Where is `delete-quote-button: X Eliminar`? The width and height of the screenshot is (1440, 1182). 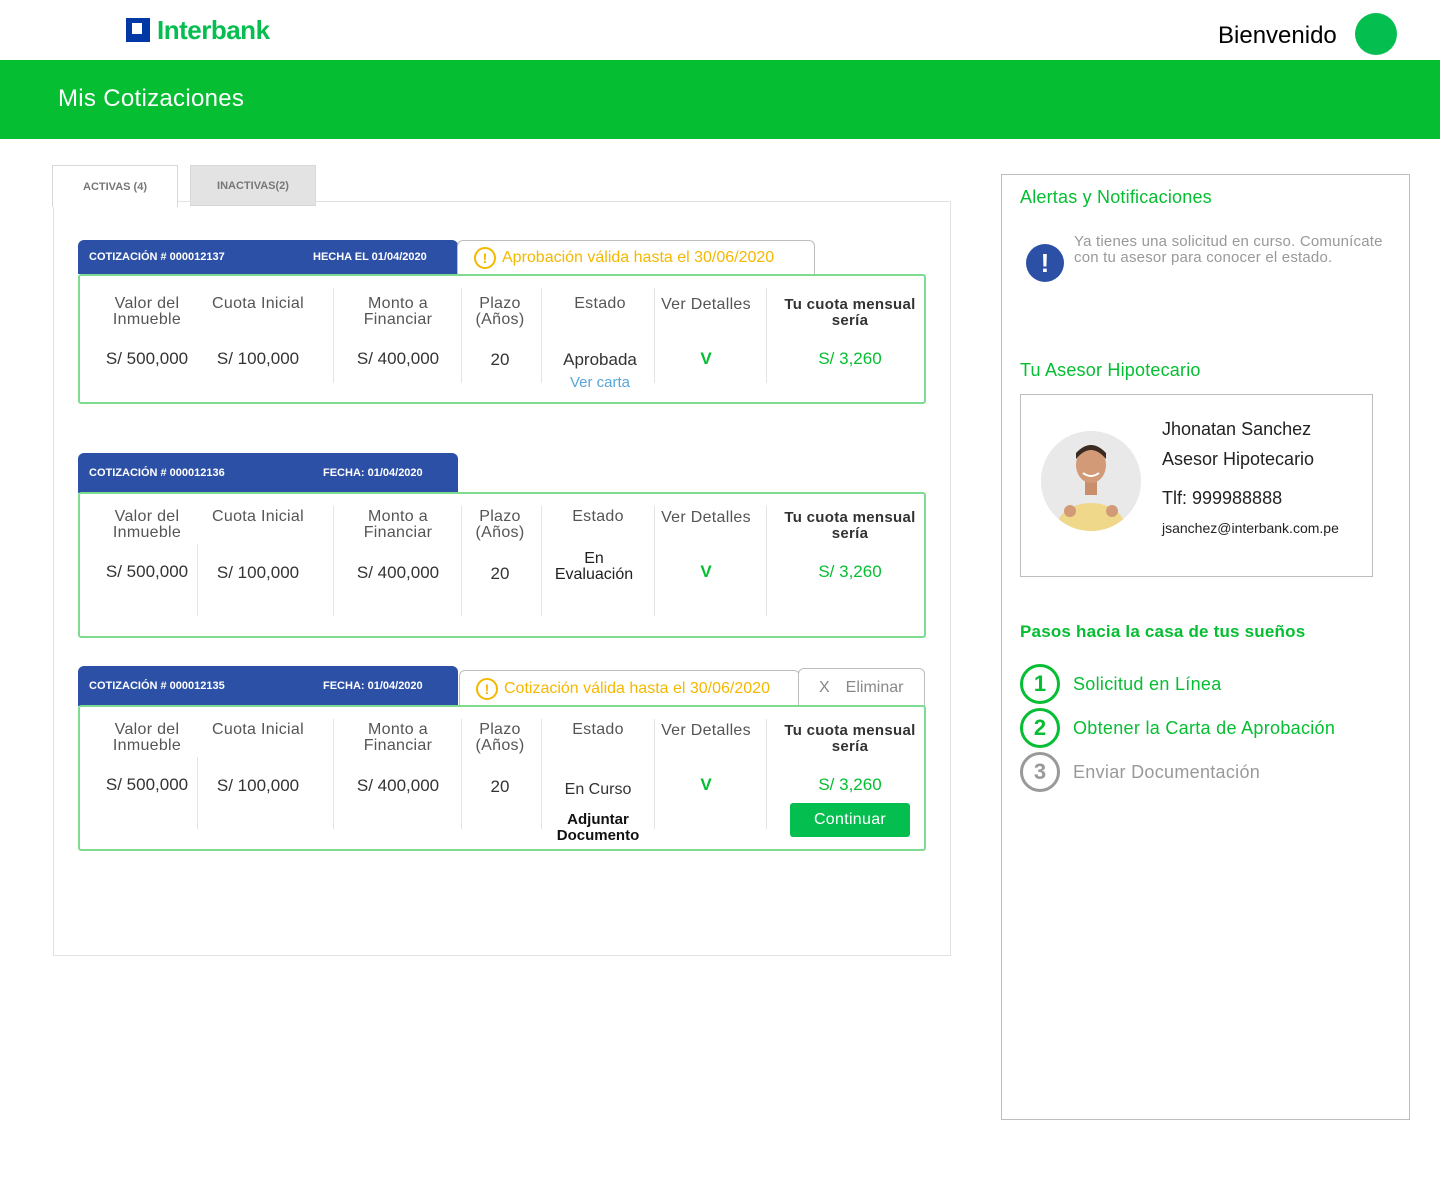 delete-quote-button: X Eliminar is located at coordinates (861, 687).